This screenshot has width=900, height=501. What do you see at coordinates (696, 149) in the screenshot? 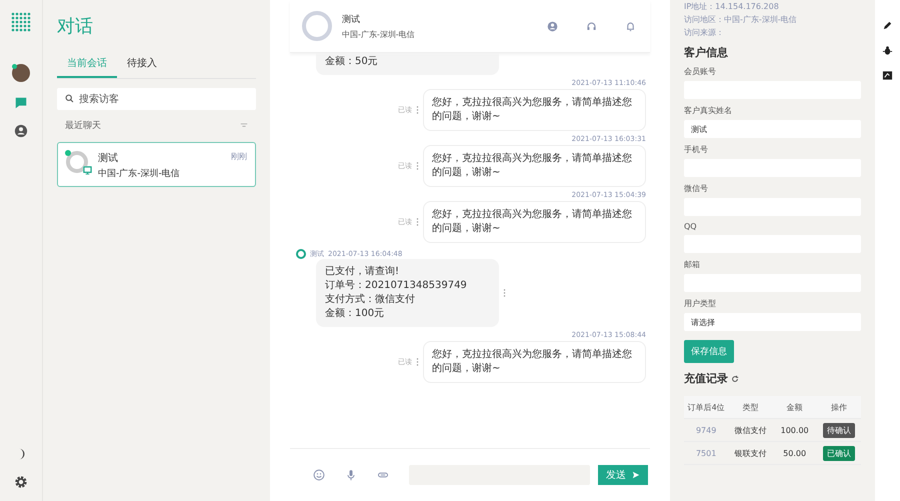
I see `field-label: 手机号` at bounding box center [696, 149].